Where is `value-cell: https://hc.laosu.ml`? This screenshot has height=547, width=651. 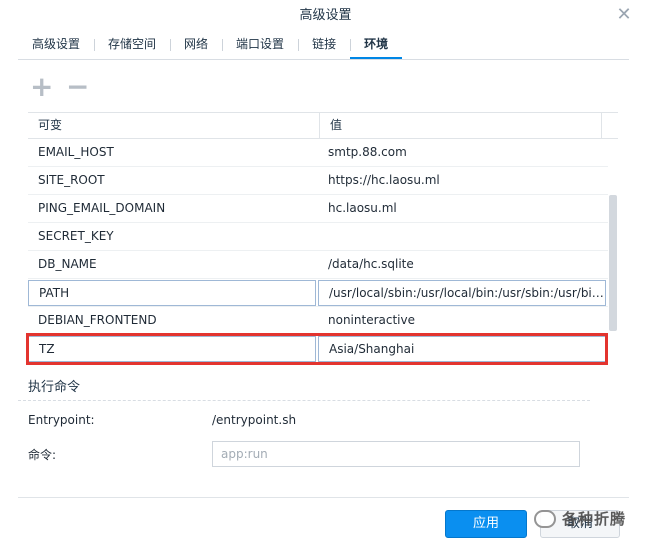 value-cell: https://hc.laosu.ml is located at coordinates (463, 180).